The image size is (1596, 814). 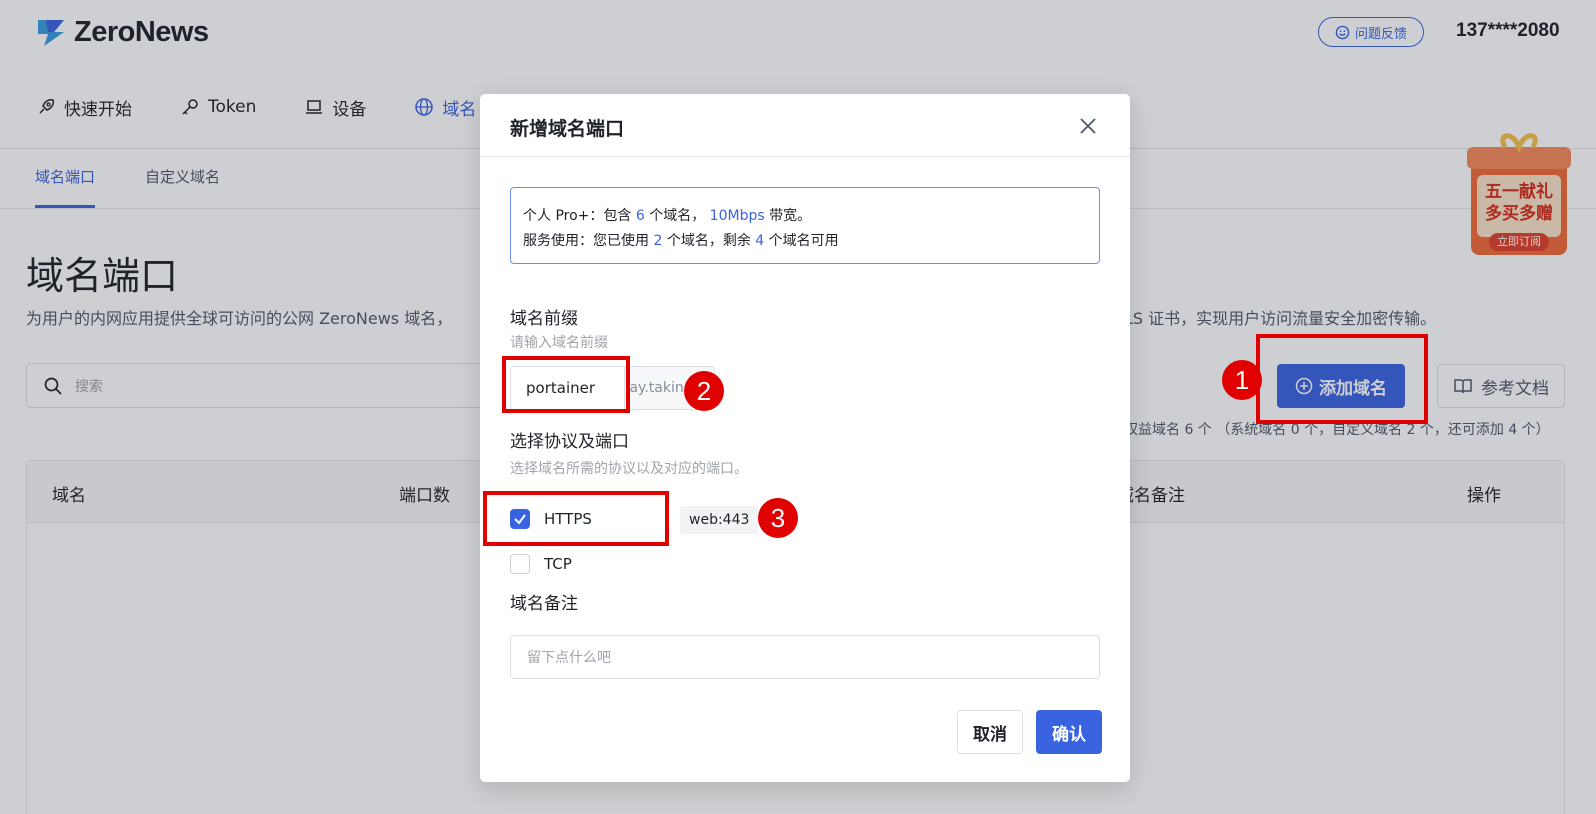 I want to click on domain-quota: 6, so click(x=640, y=216).